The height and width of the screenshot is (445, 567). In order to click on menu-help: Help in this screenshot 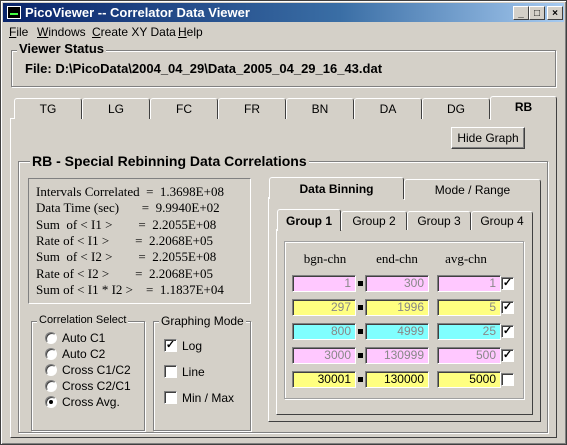, I will do `click(190, 32)`.